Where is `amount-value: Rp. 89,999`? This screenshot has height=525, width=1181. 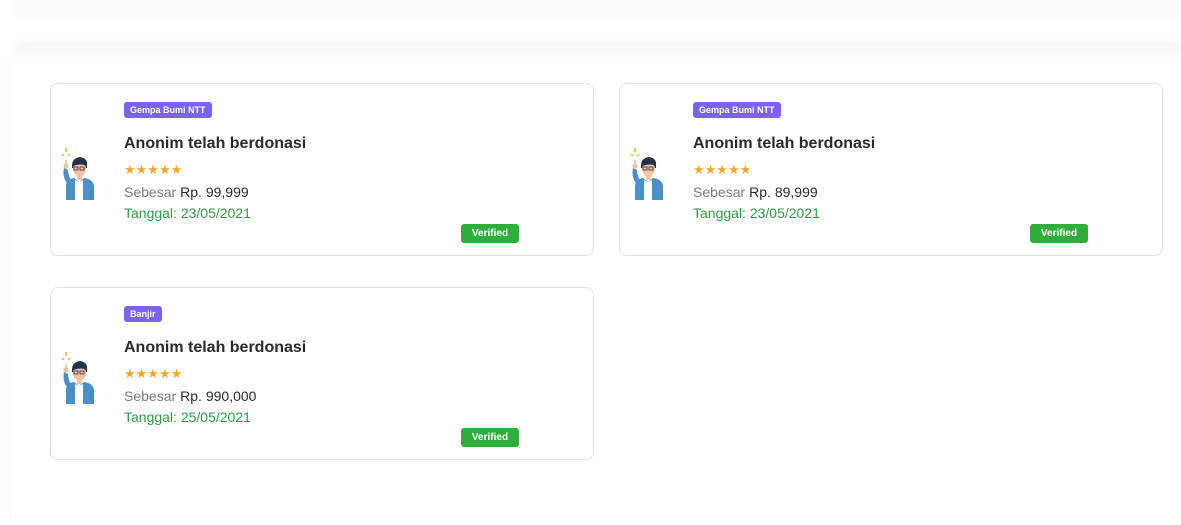 amount-value: Rp. 89,999 is located at coordinates (783, 192).